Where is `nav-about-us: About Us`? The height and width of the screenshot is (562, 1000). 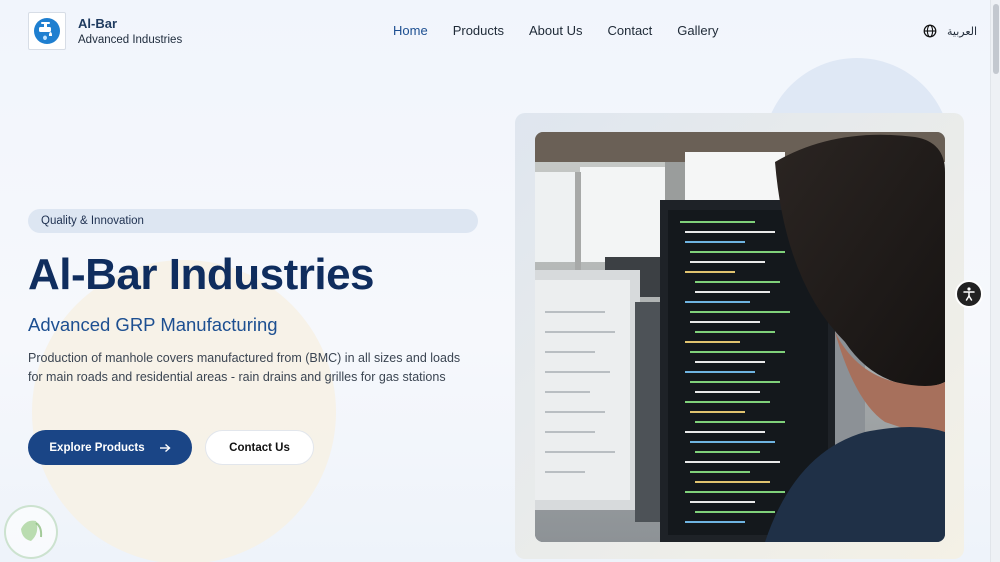
nav-about-us: About Us is located at coordinates (555, 30).